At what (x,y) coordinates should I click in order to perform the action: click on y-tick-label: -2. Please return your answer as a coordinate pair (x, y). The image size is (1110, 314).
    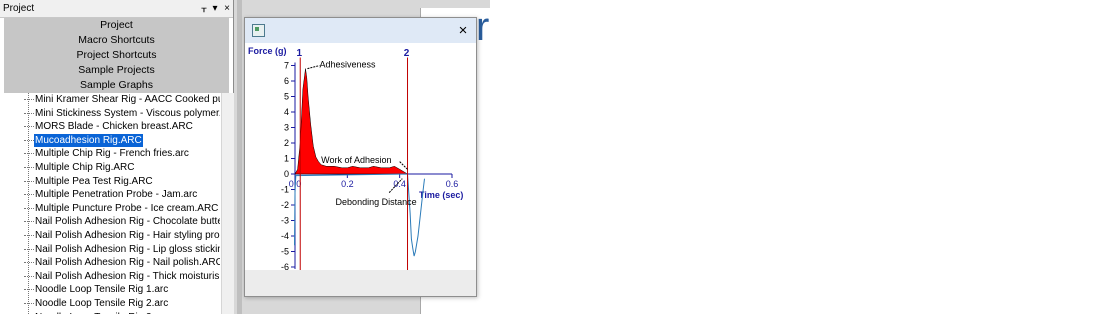
    Looking at the image, I should click on (285, 205).